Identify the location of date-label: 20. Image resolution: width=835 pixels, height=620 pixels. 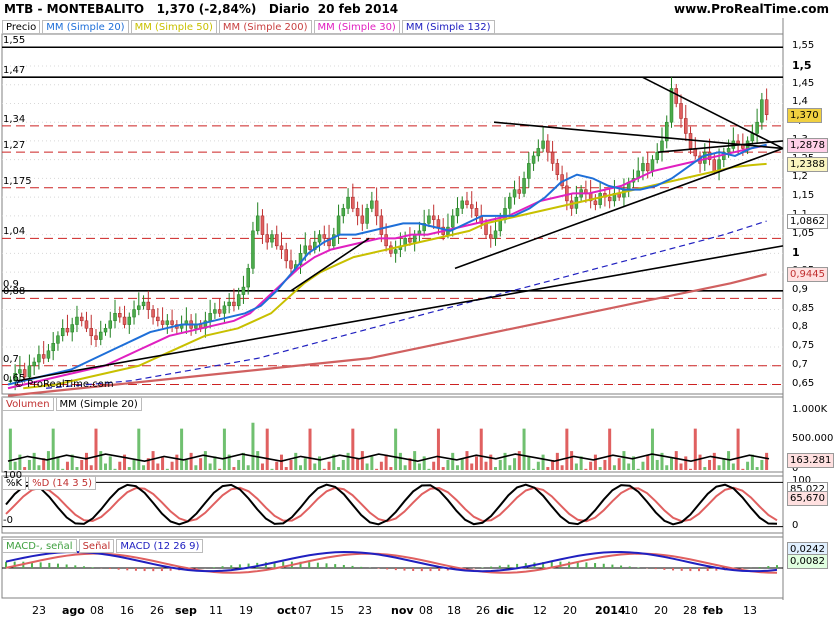
(570, 610).